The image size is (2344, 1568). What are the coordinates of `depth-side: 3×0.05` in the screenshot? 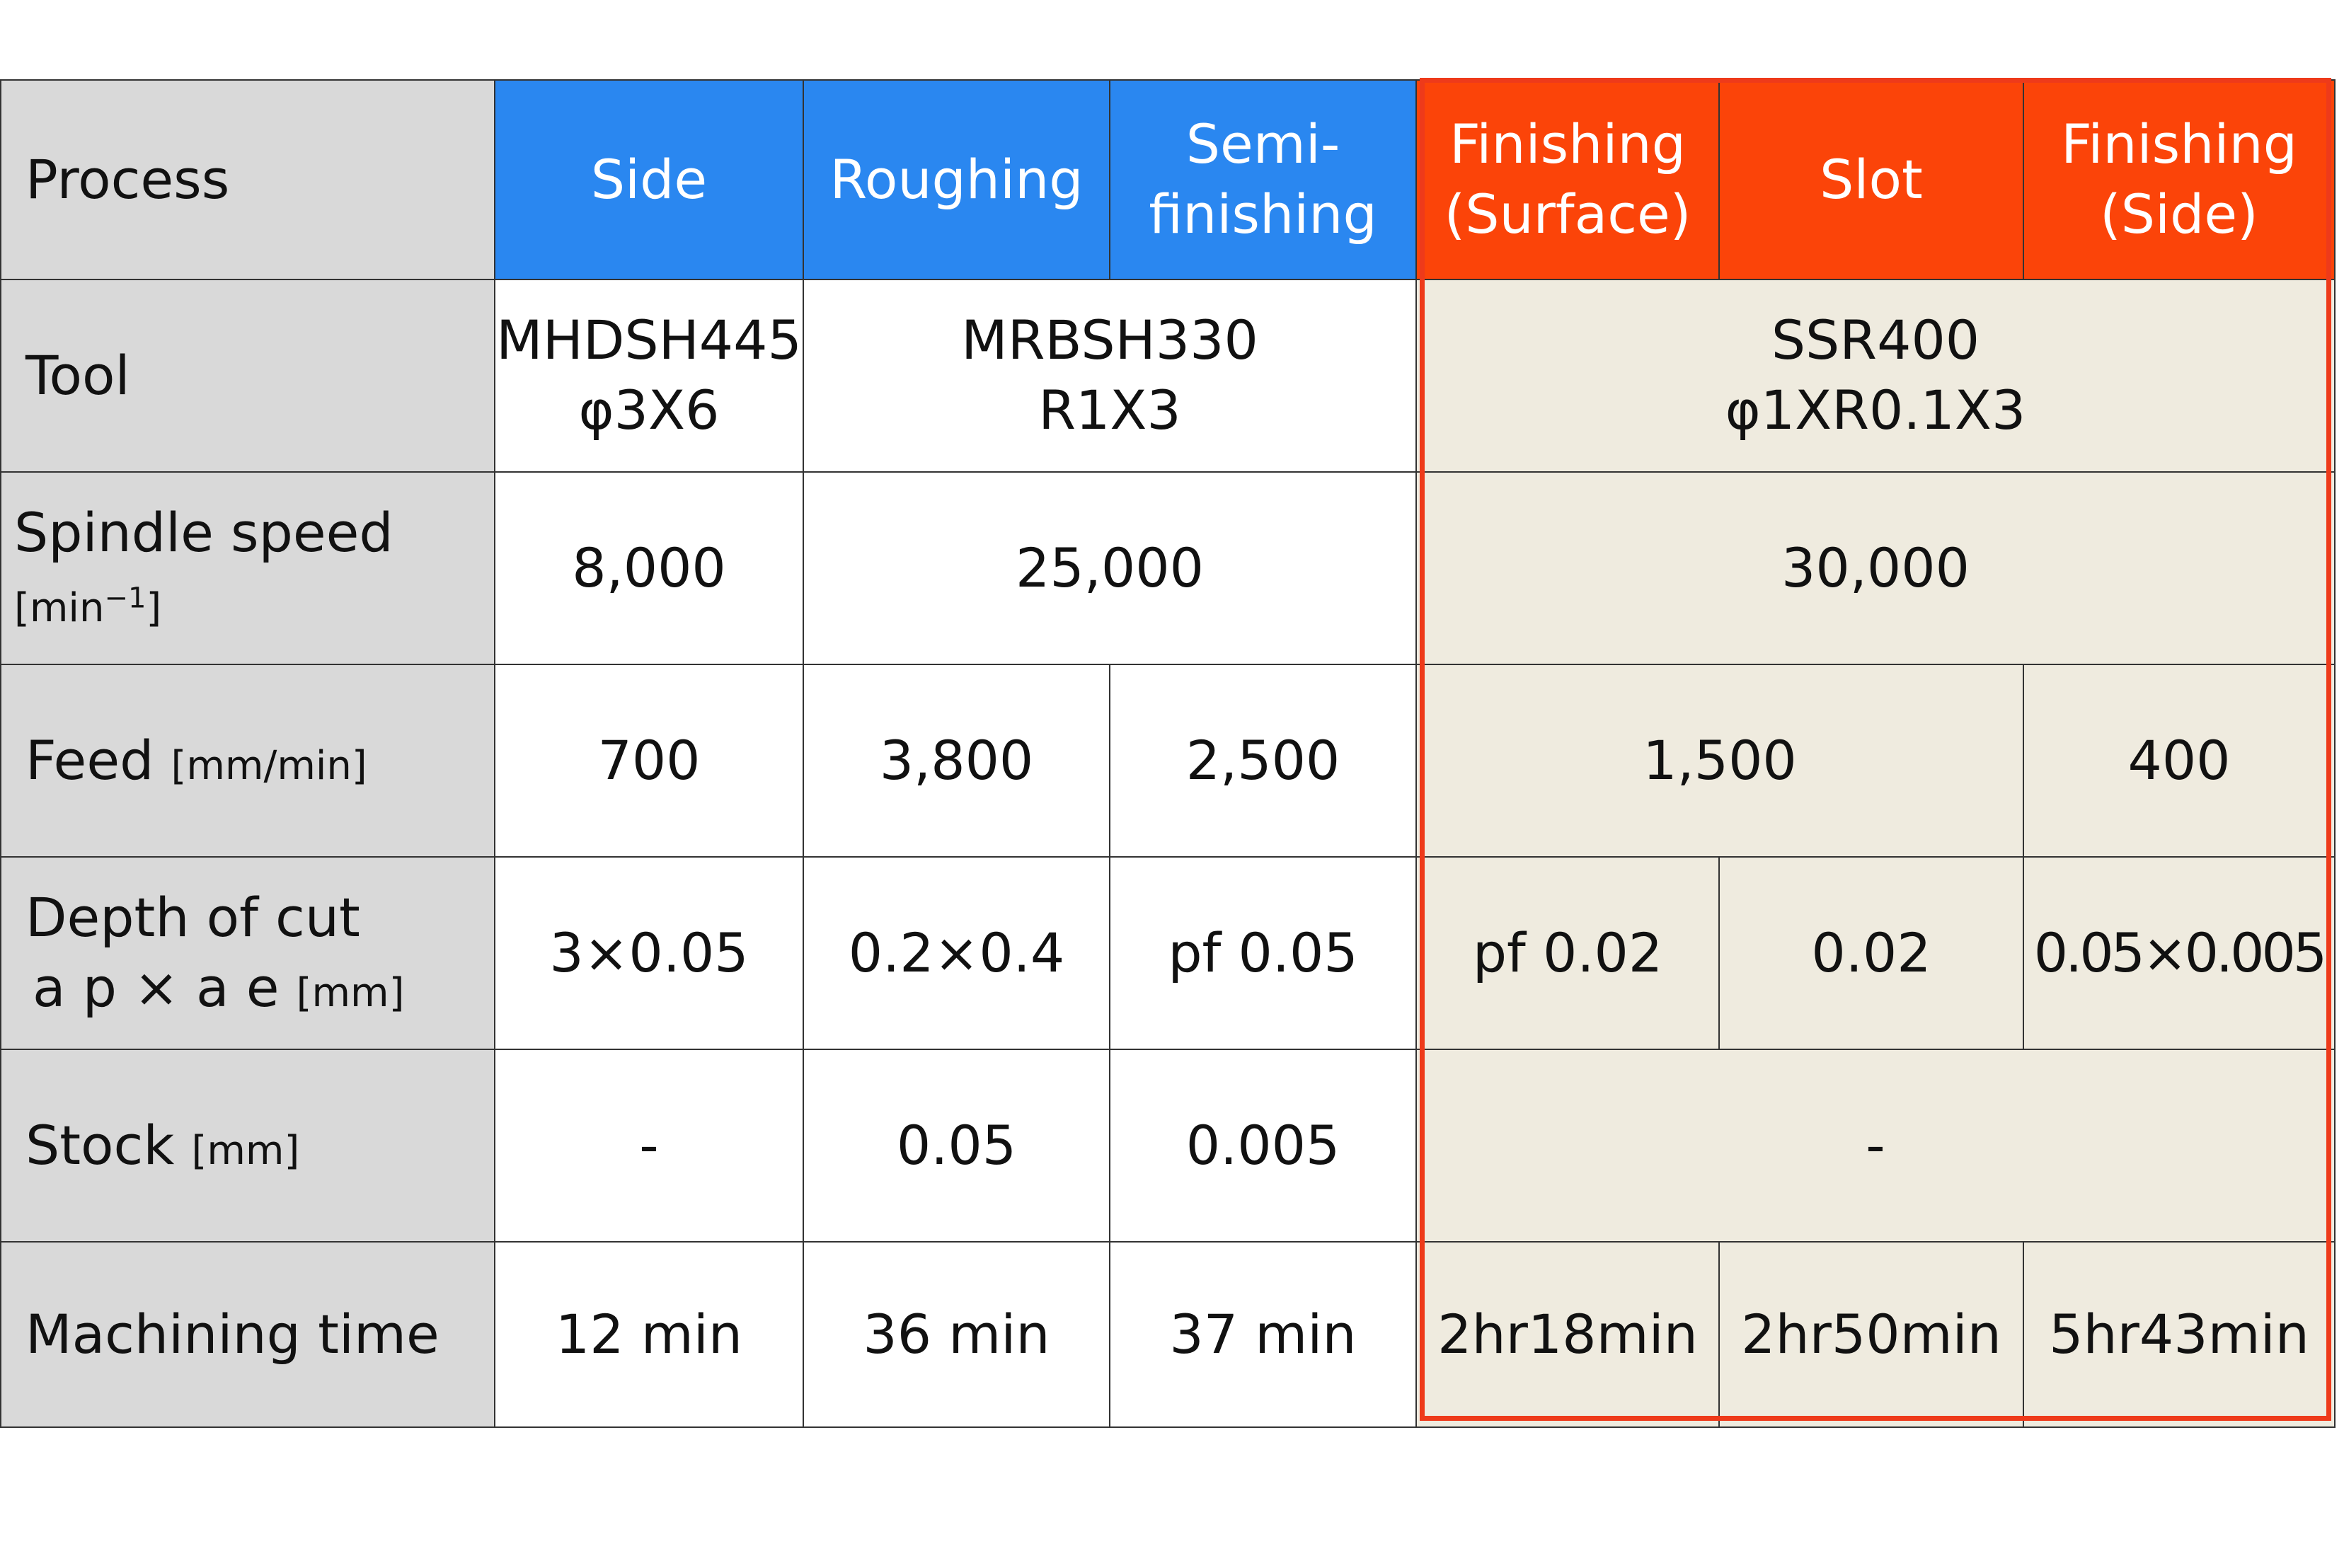 It's located at (649, 953).